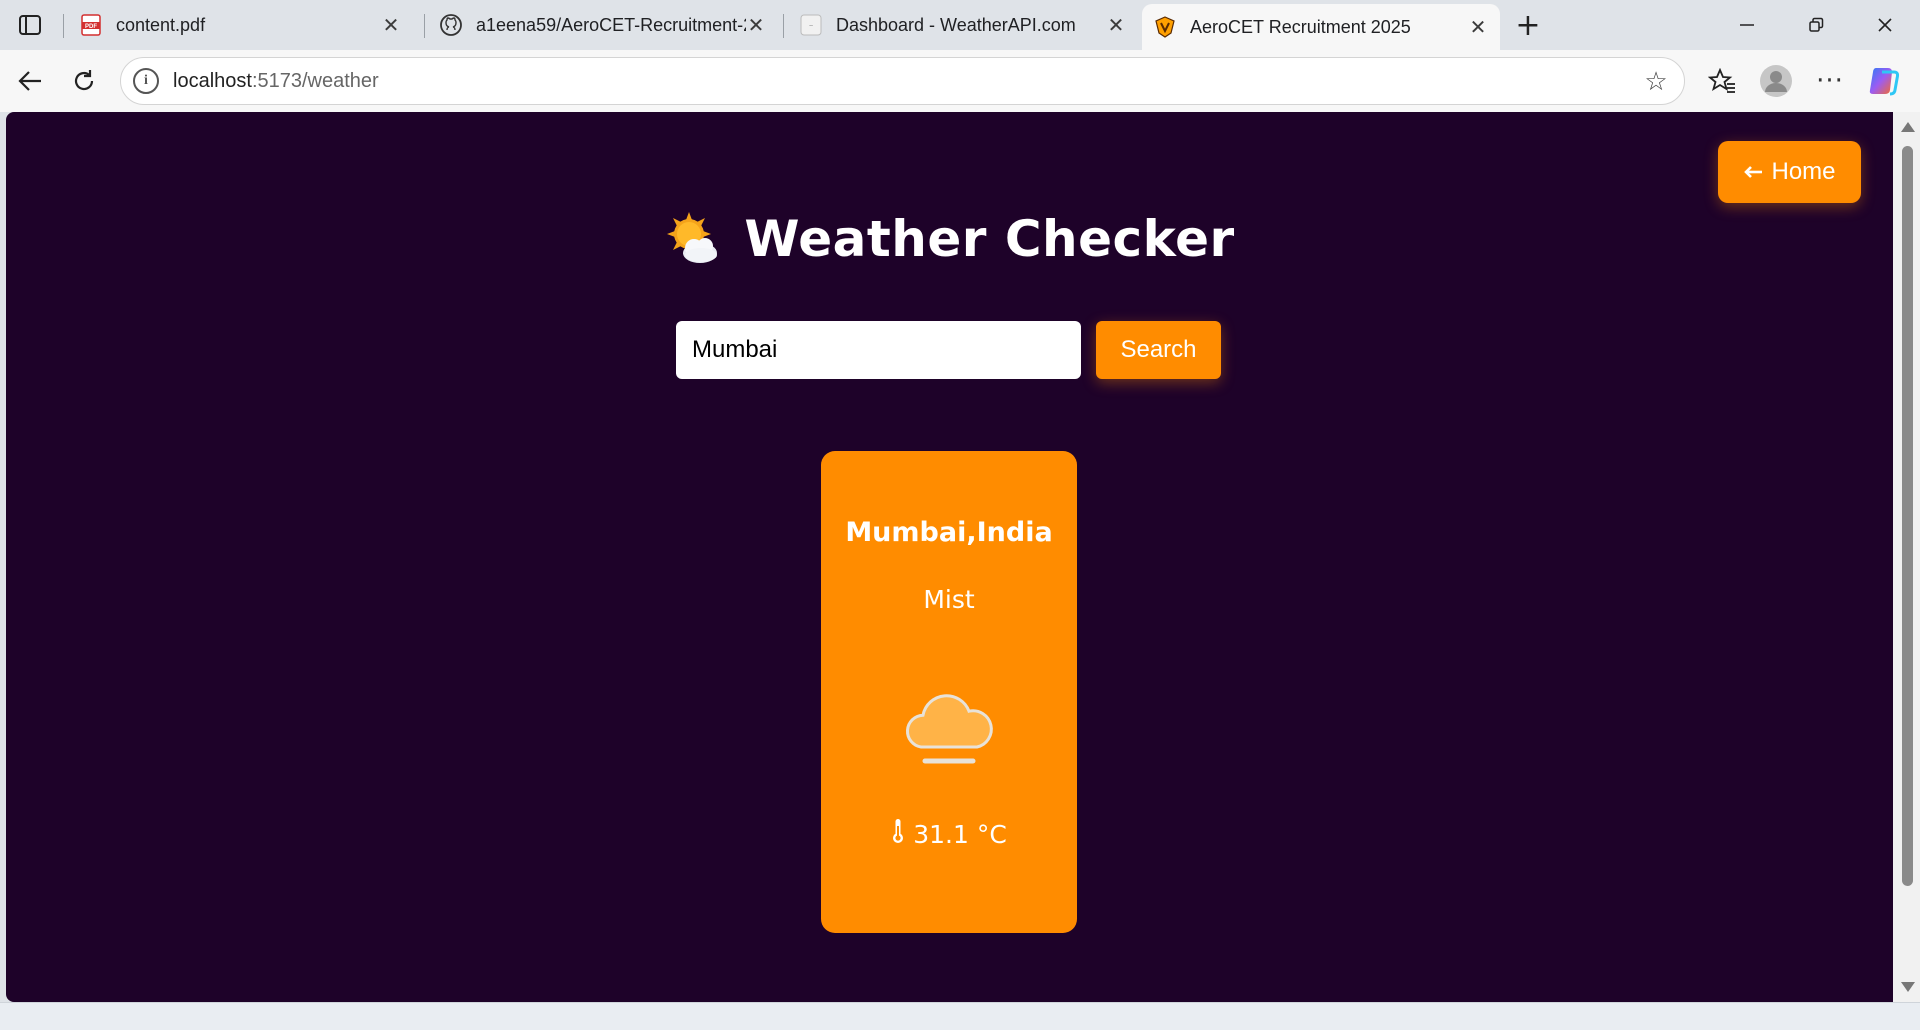 This screenshot has height=1030, width=1920. I want to click on tab-weatherapi: ~ Dashboard - WeatherAPI.com ✕, so click(963, 25).